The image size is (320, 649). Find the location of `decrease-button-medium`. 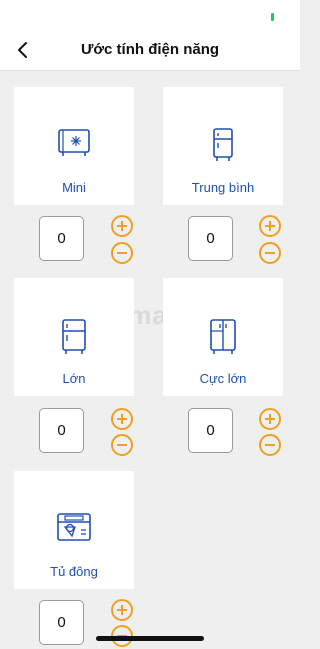

decrease-button-medium is located at coordinates (270, 253).